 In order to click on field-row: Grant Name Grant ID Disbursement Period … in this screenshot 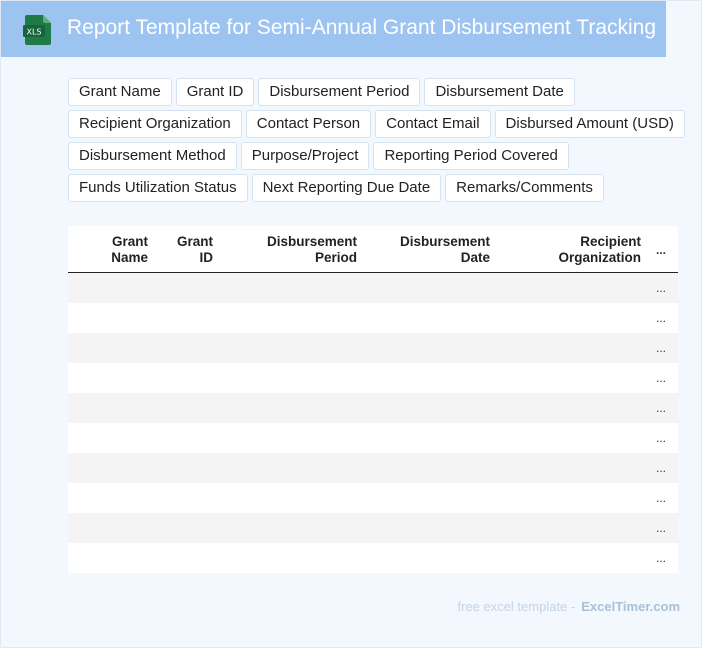, I will do `click(374, 92)`.